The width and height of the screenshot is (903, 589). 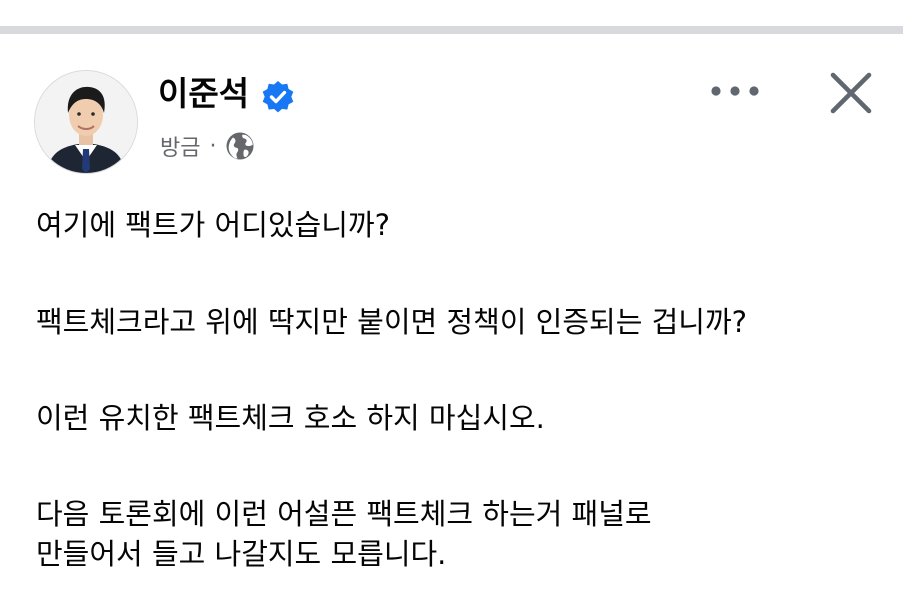 I want to click on close-button, so click(x=851, y=93).